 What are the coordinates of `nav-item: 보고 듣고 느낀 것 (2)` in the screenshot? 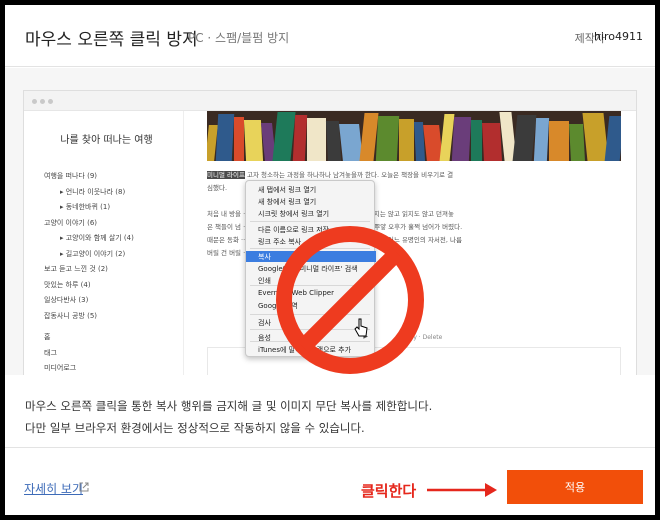 It's located at (114, 270).